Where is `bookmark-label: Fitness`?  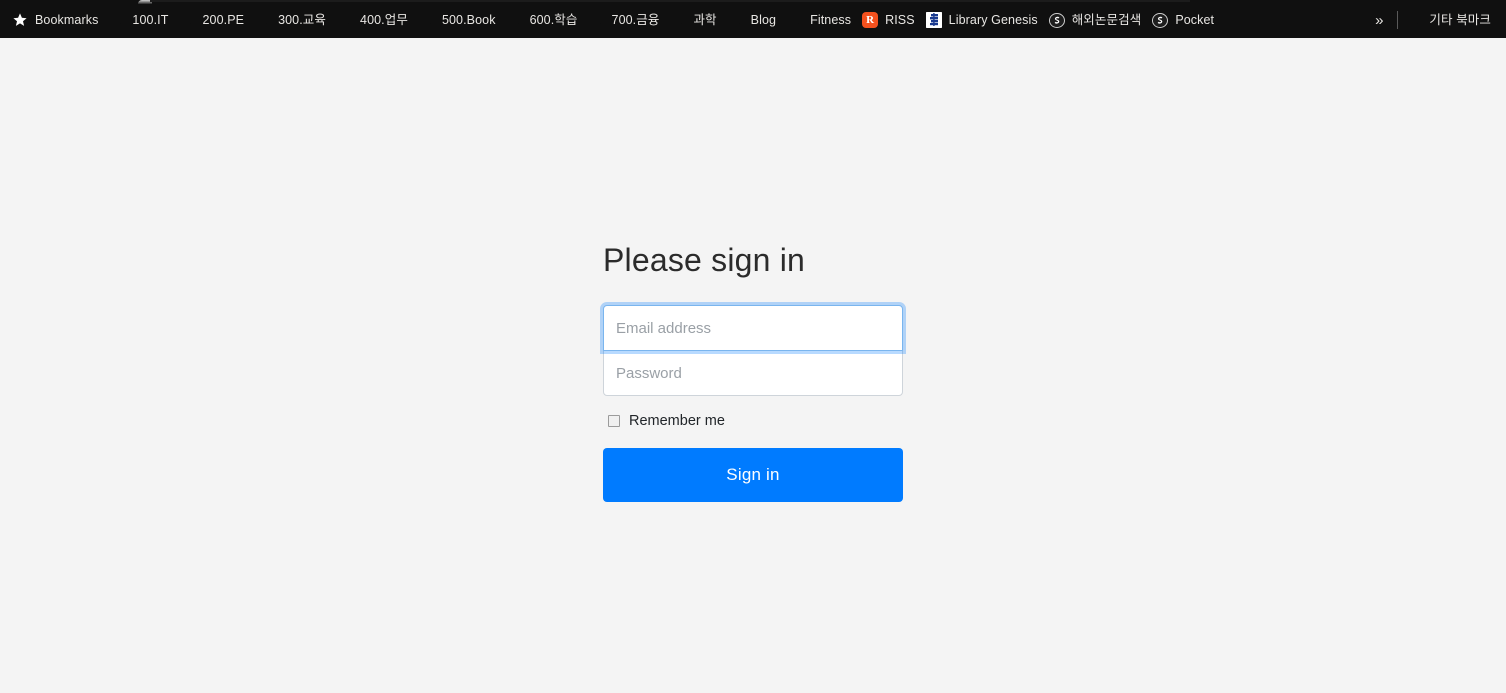
bookmark-label: Fitness is located at coordinates (831, 19).